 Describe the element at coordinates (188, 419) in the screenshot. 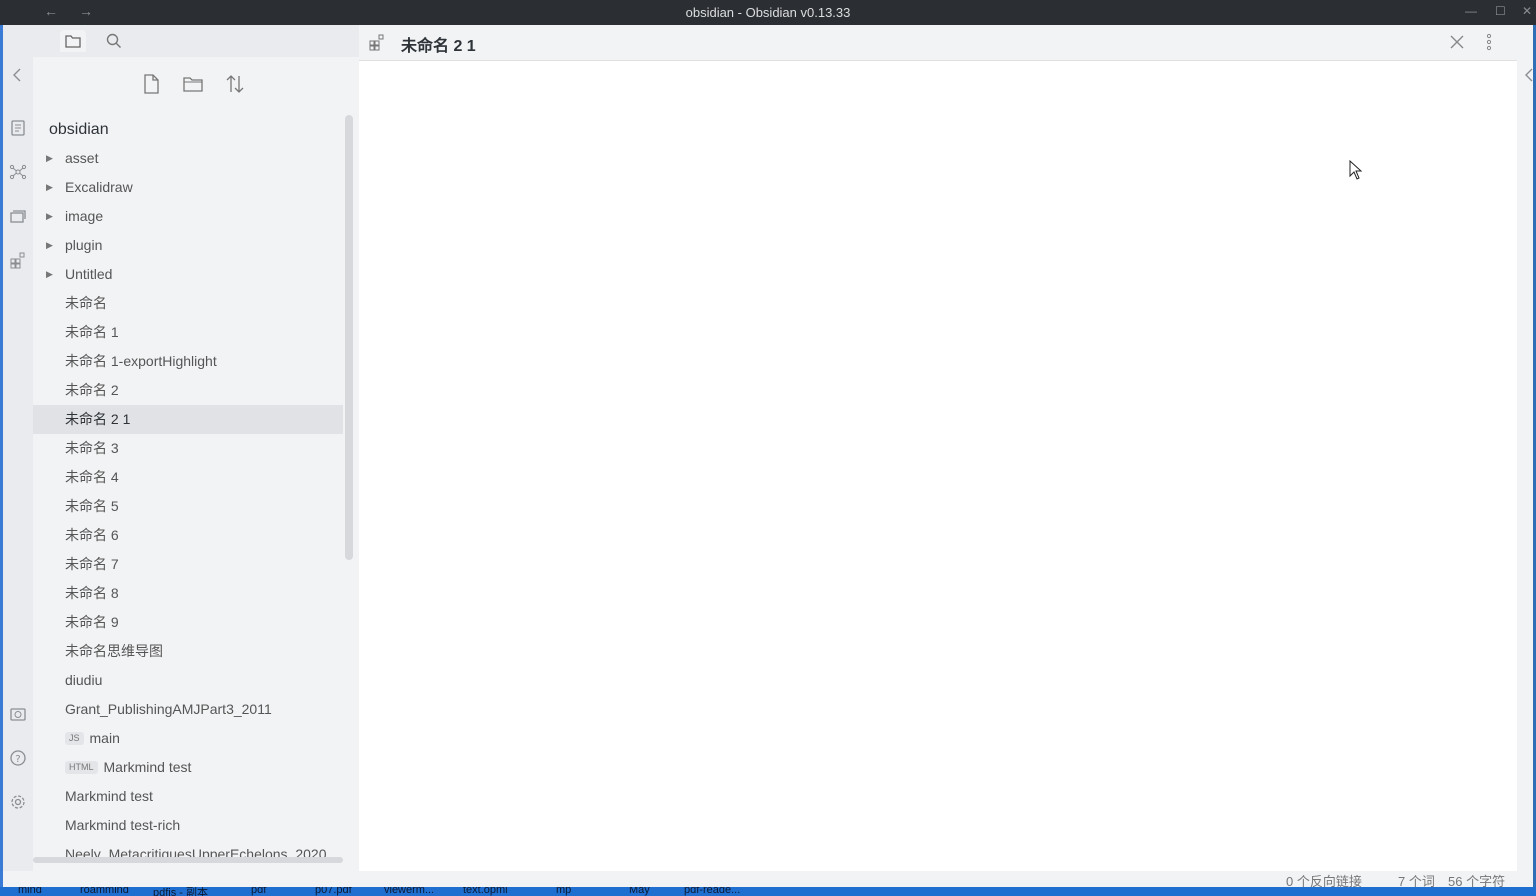

I see `file-item: 未命名 2 1` at that location.